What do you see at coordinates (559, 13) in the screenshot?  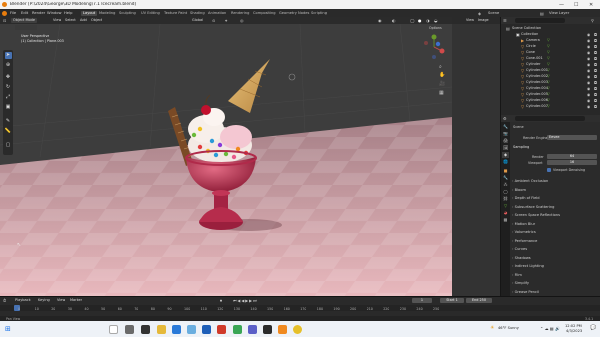 I see `view-layer-selector: View Layer` at bounding box center [559, 13].